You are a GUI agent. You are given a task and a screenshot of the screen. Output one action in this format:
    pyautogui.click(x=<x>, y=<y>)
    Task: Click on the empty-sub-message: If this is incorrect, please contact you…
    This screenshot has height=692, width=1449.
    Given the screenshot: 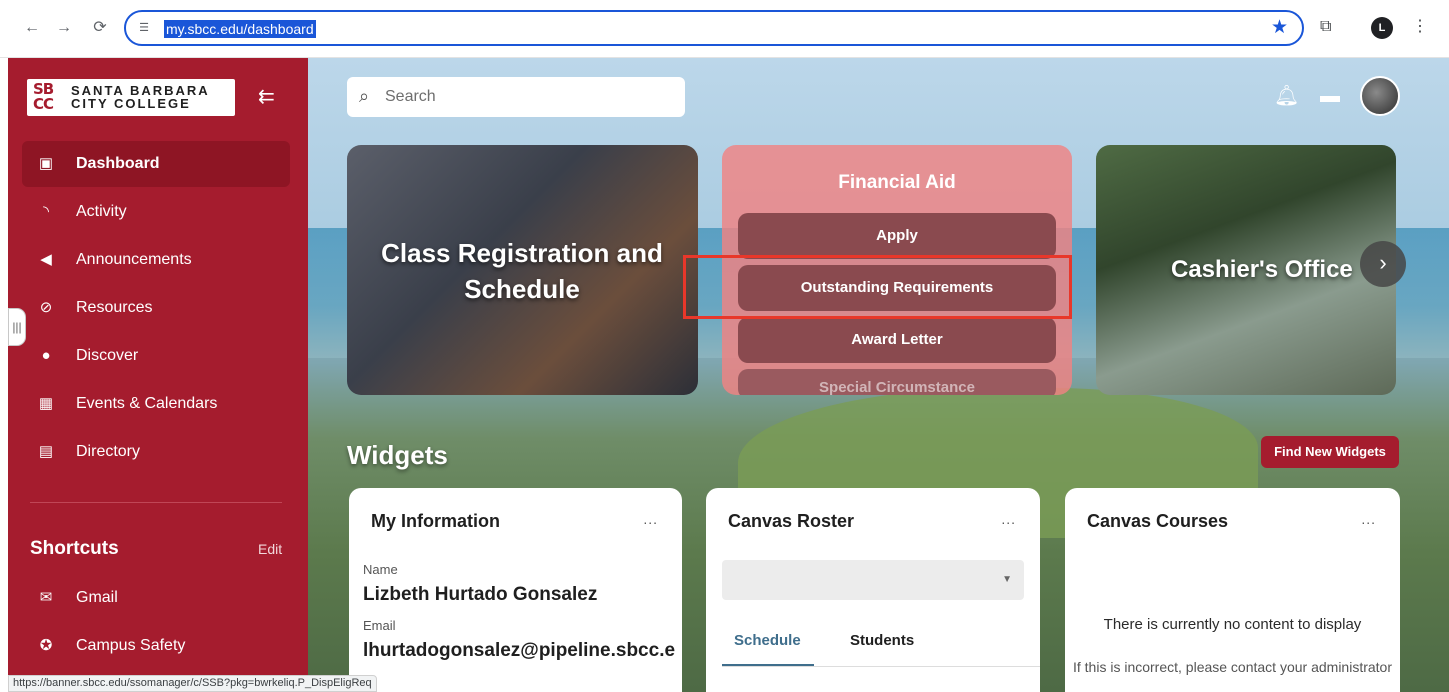 What is the action you would take?
    pyautogui.click(x=1232, y=667)
    